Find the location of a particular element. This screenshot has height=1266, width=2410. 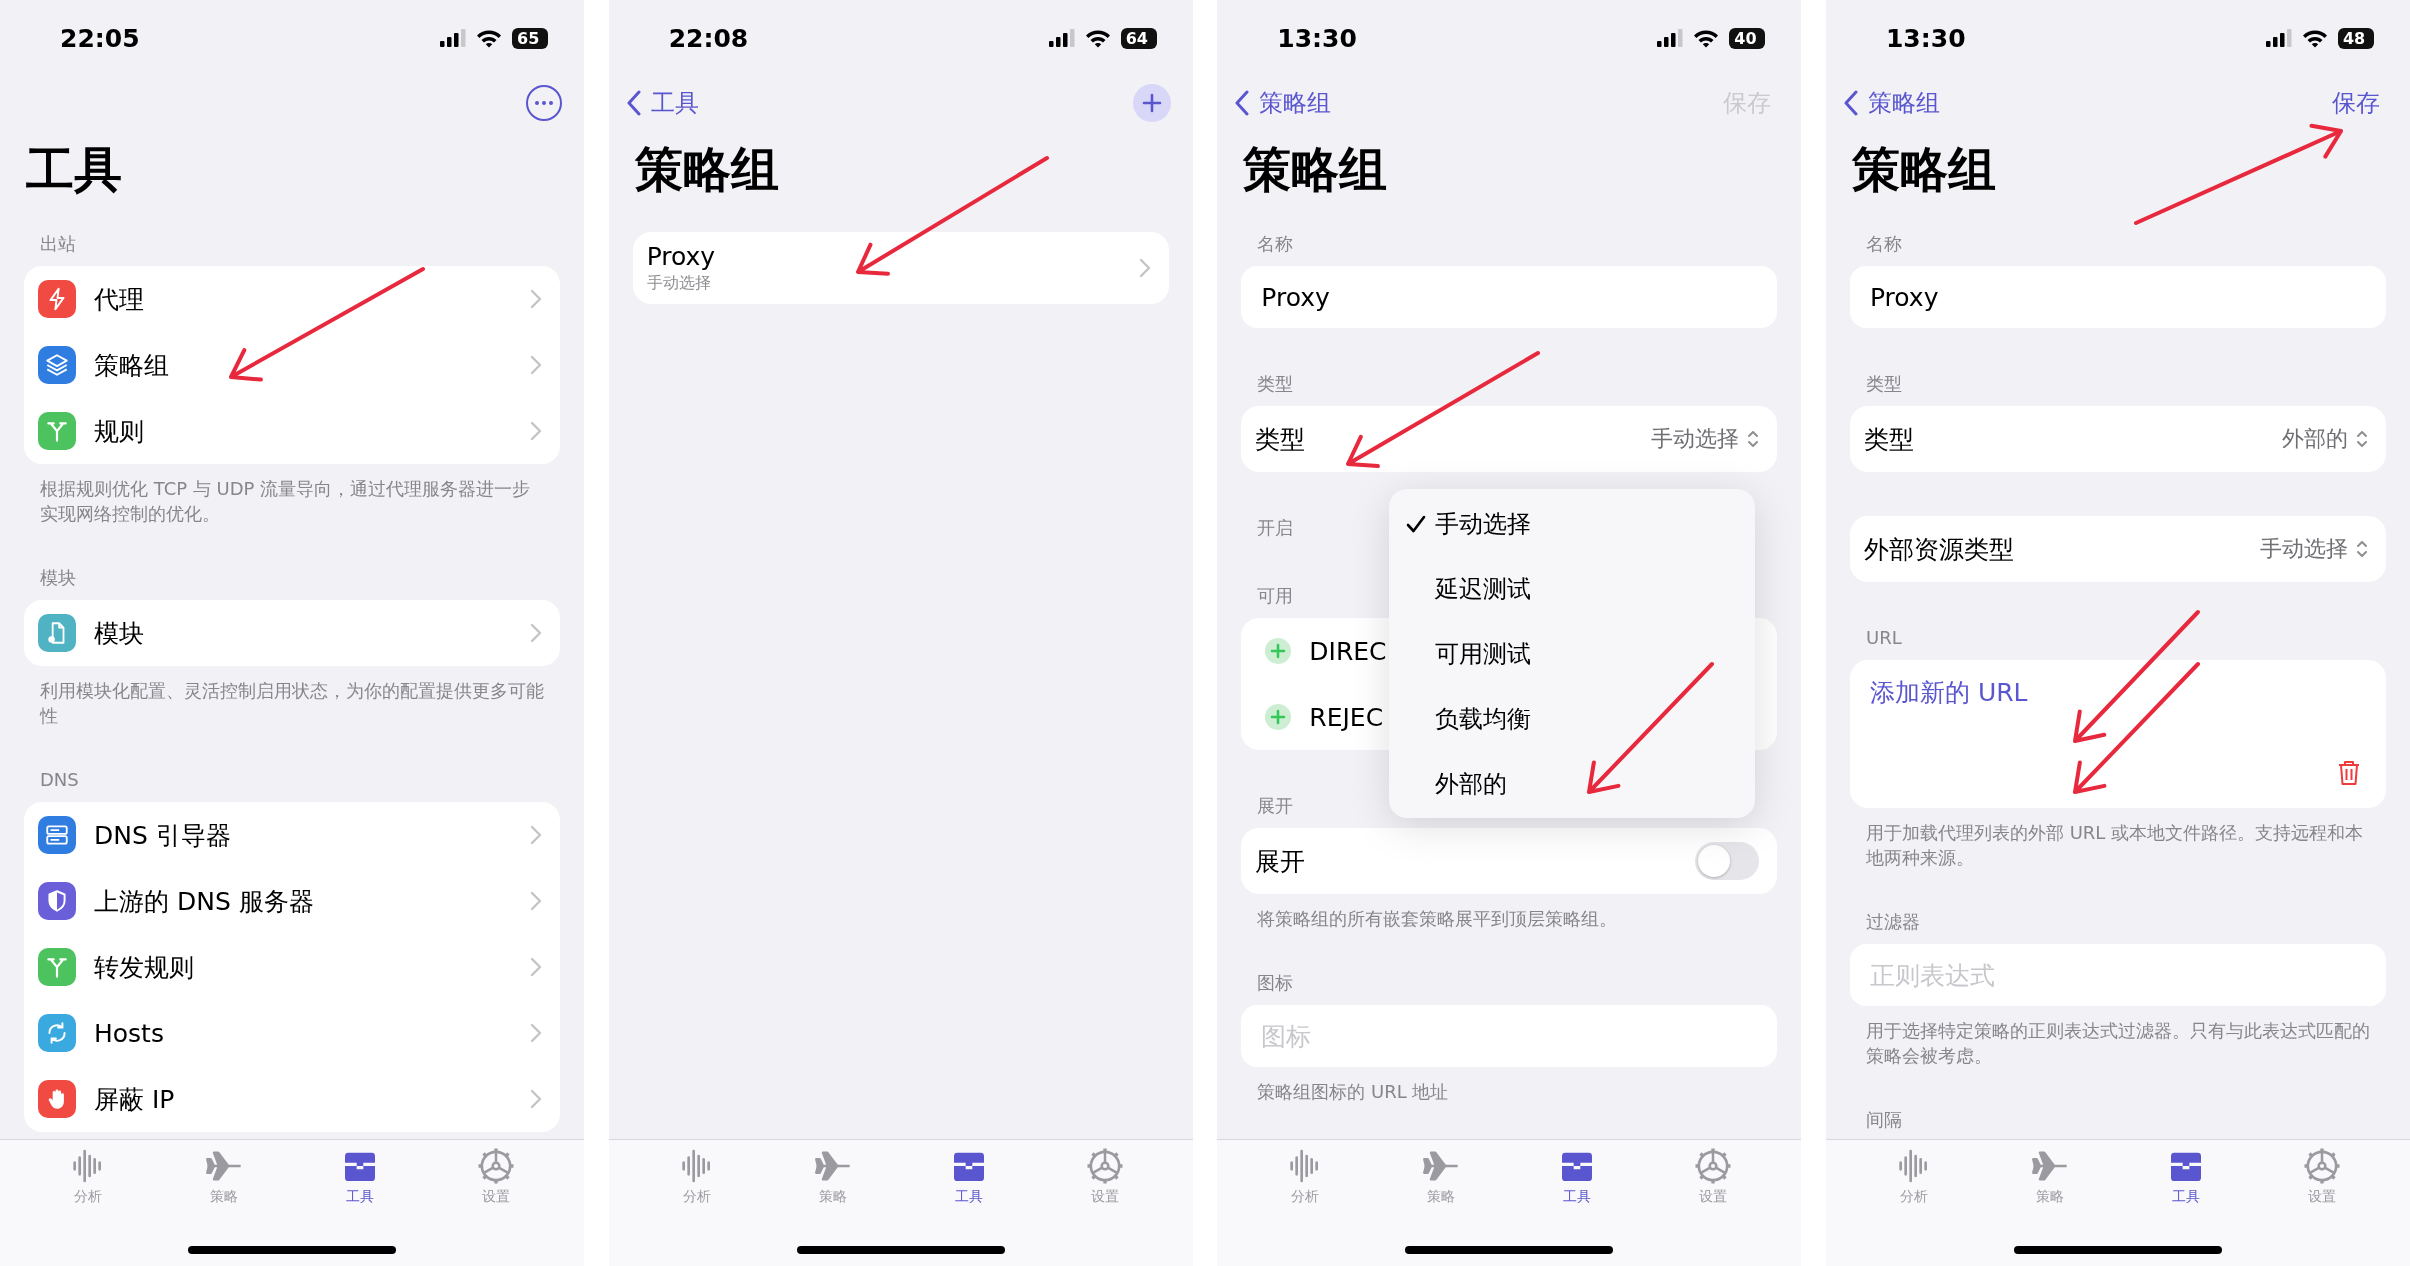

section-header: 图标 is located at coordinates (1275, 983).